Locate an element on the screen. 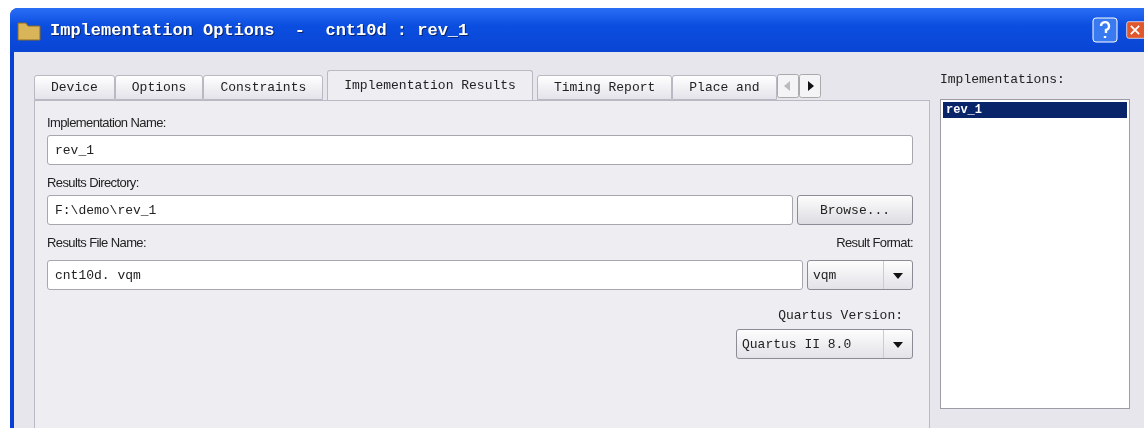 Image resolution: width=1144 pixels, height=428 pixels. tab: Device is located at coordinates (74, 87).